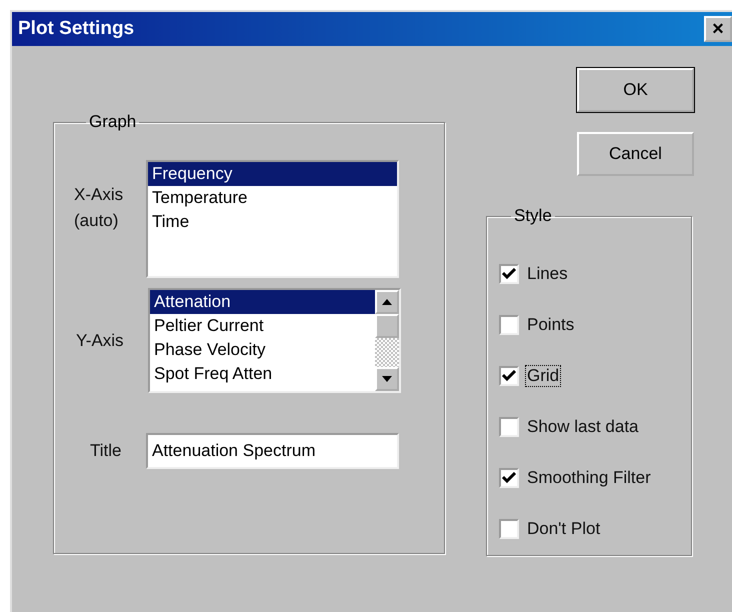  Describe the element at coordinates (262, 326) in the screenshot. I see `list-item: Peltier Current` at that location.